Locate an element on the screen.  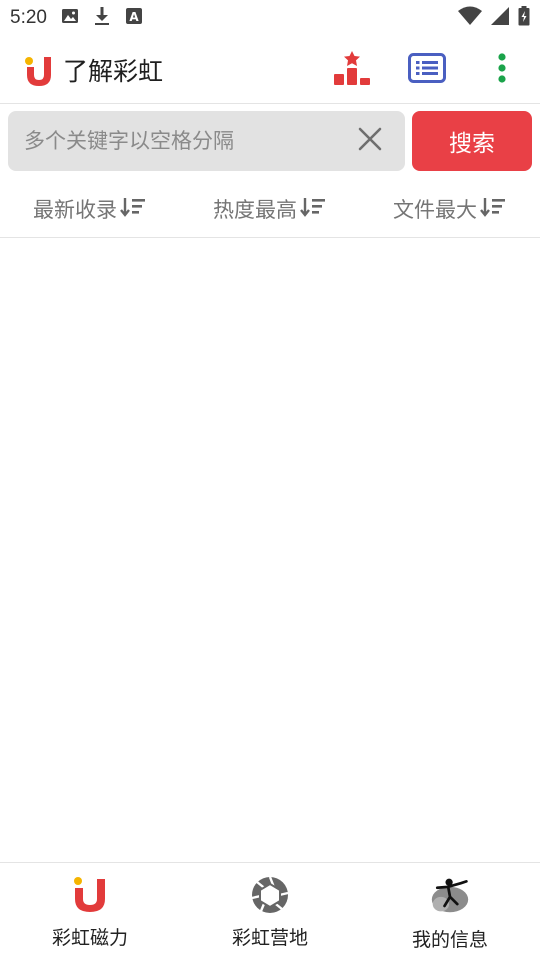
status-bar-left: 5:20 A is located at coordinates (76, 18).